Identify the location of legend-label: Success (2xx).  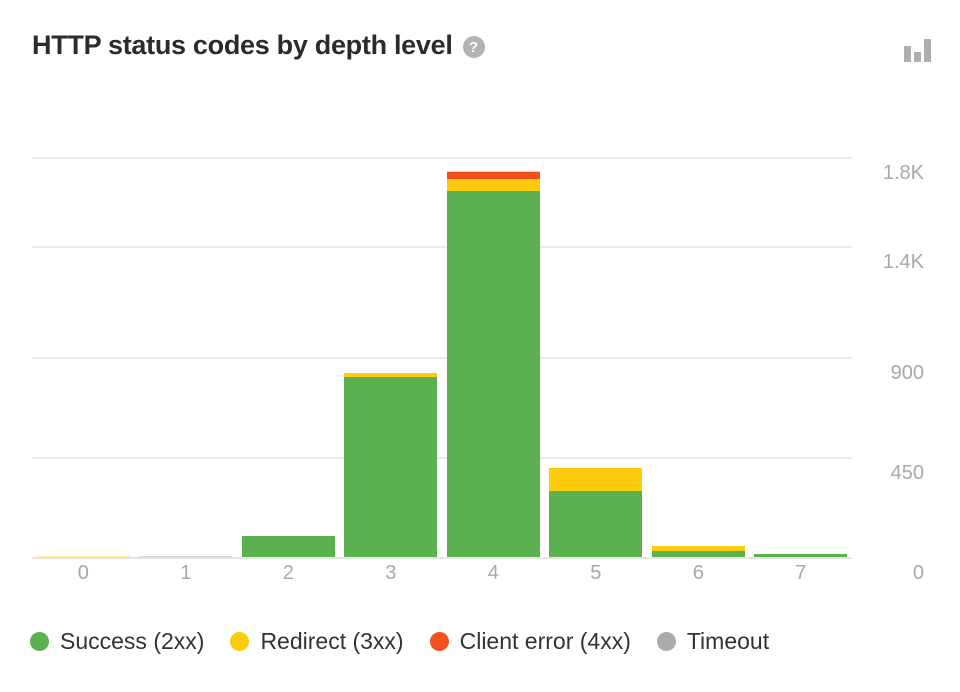
(132, 641).